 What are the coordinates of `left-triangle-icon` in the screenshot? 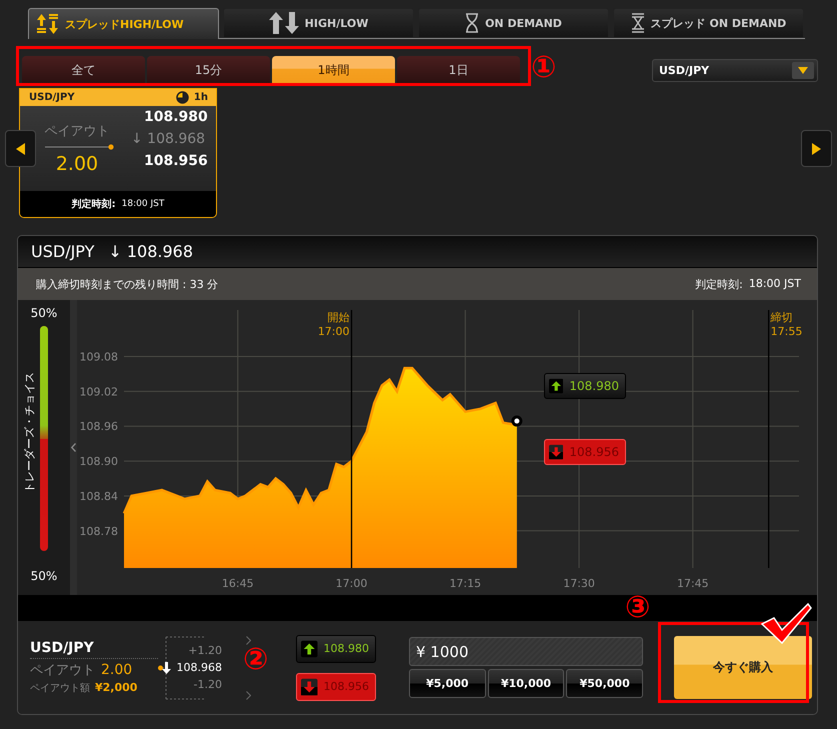 It's located at (20, 148).